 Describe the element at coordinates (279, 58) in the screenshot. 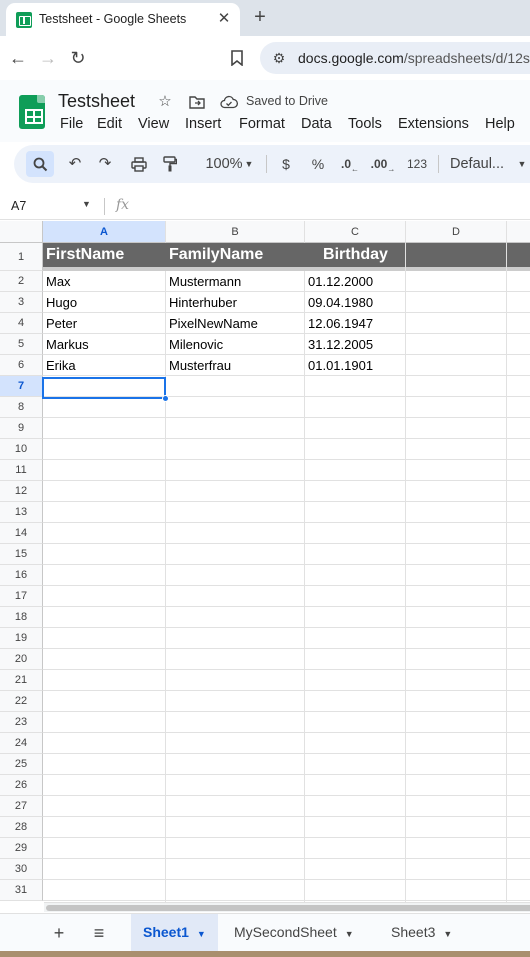

I see `site-settings-icon: ⚙` at that location.